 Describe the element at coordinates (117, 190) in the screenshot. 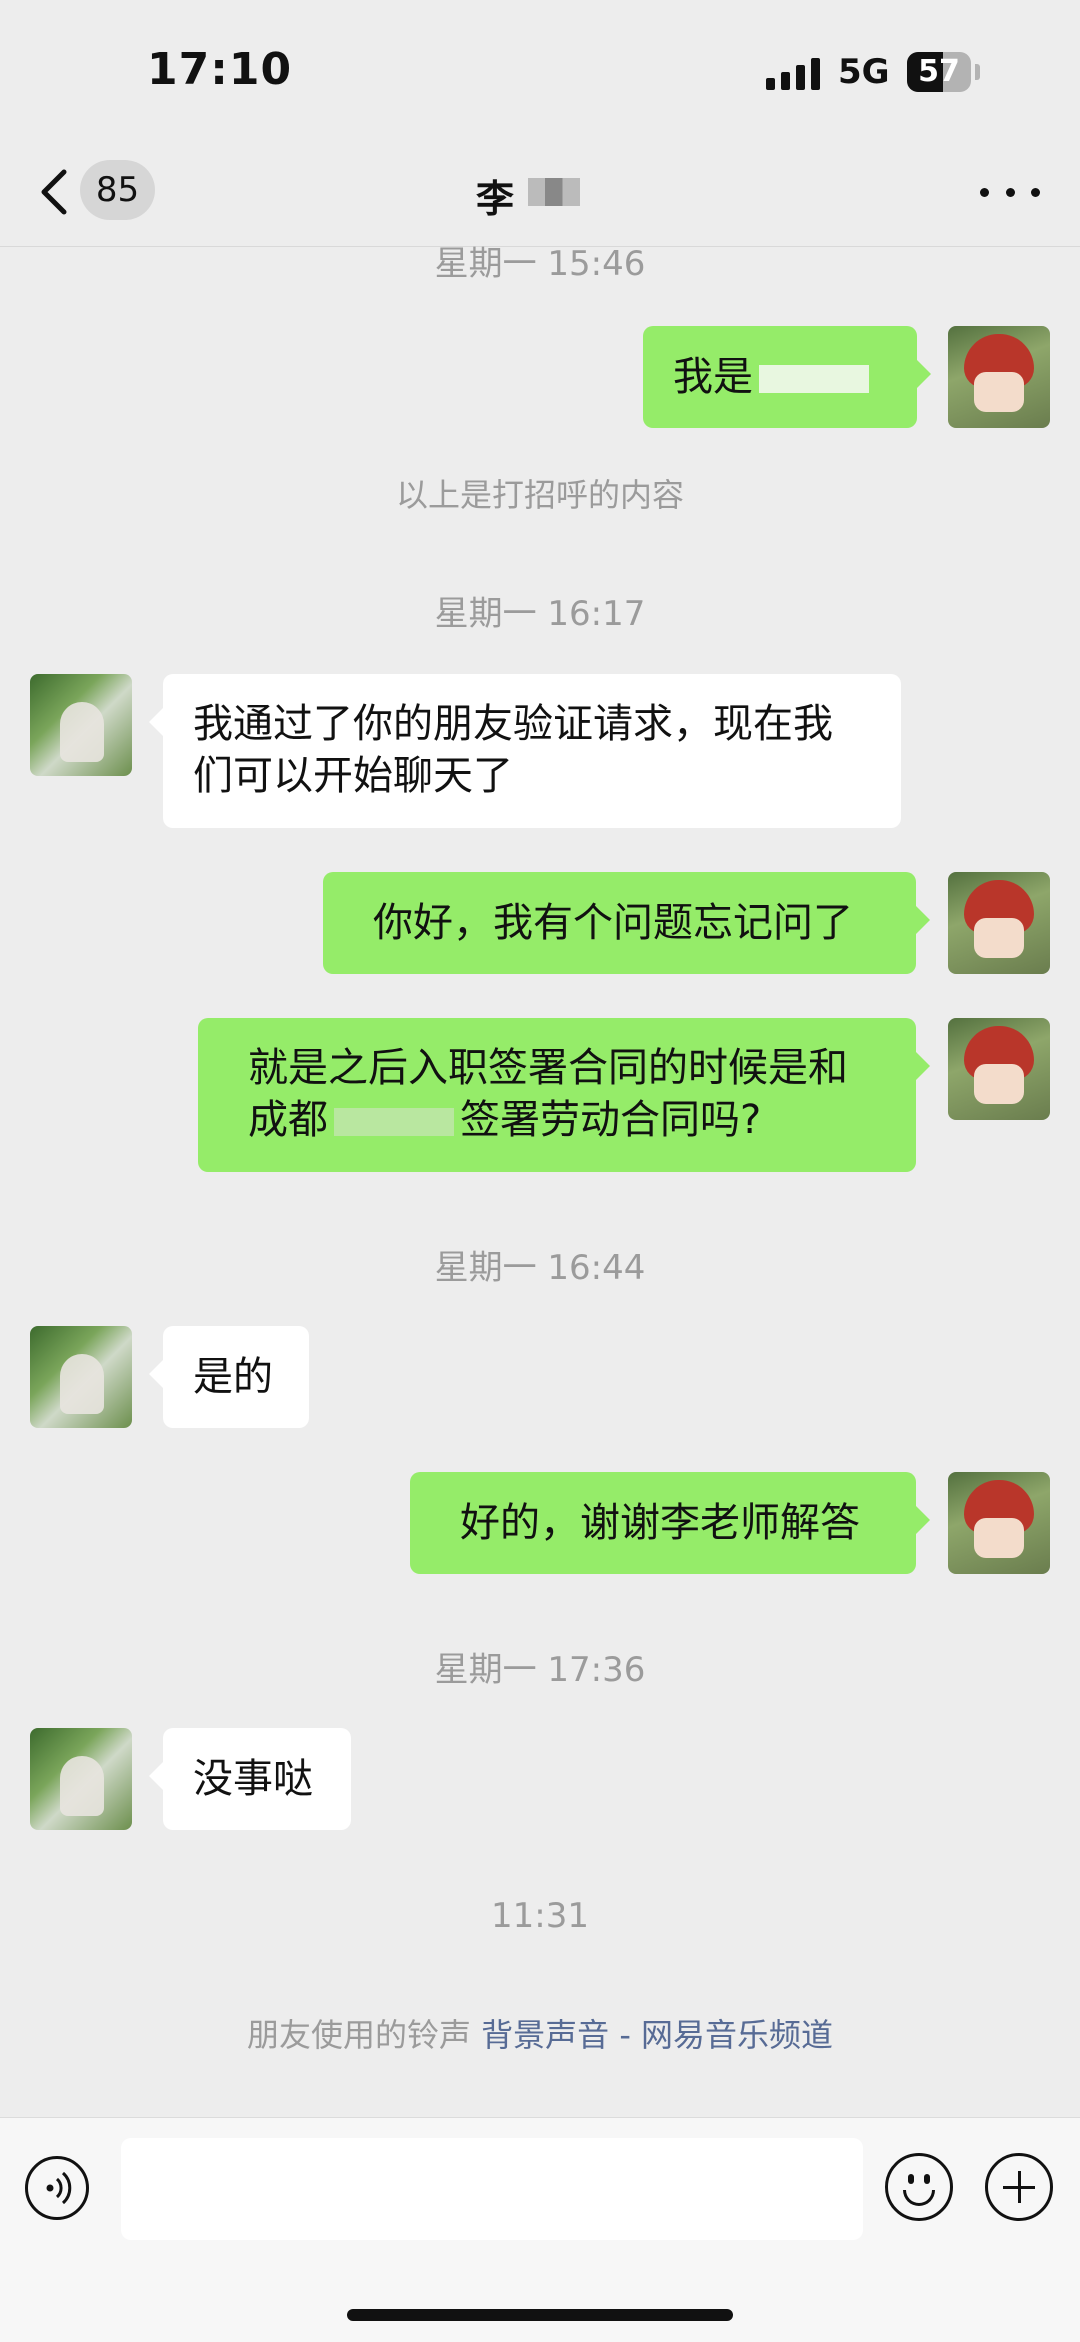

I see `unread-count-badge: 85` at that location.